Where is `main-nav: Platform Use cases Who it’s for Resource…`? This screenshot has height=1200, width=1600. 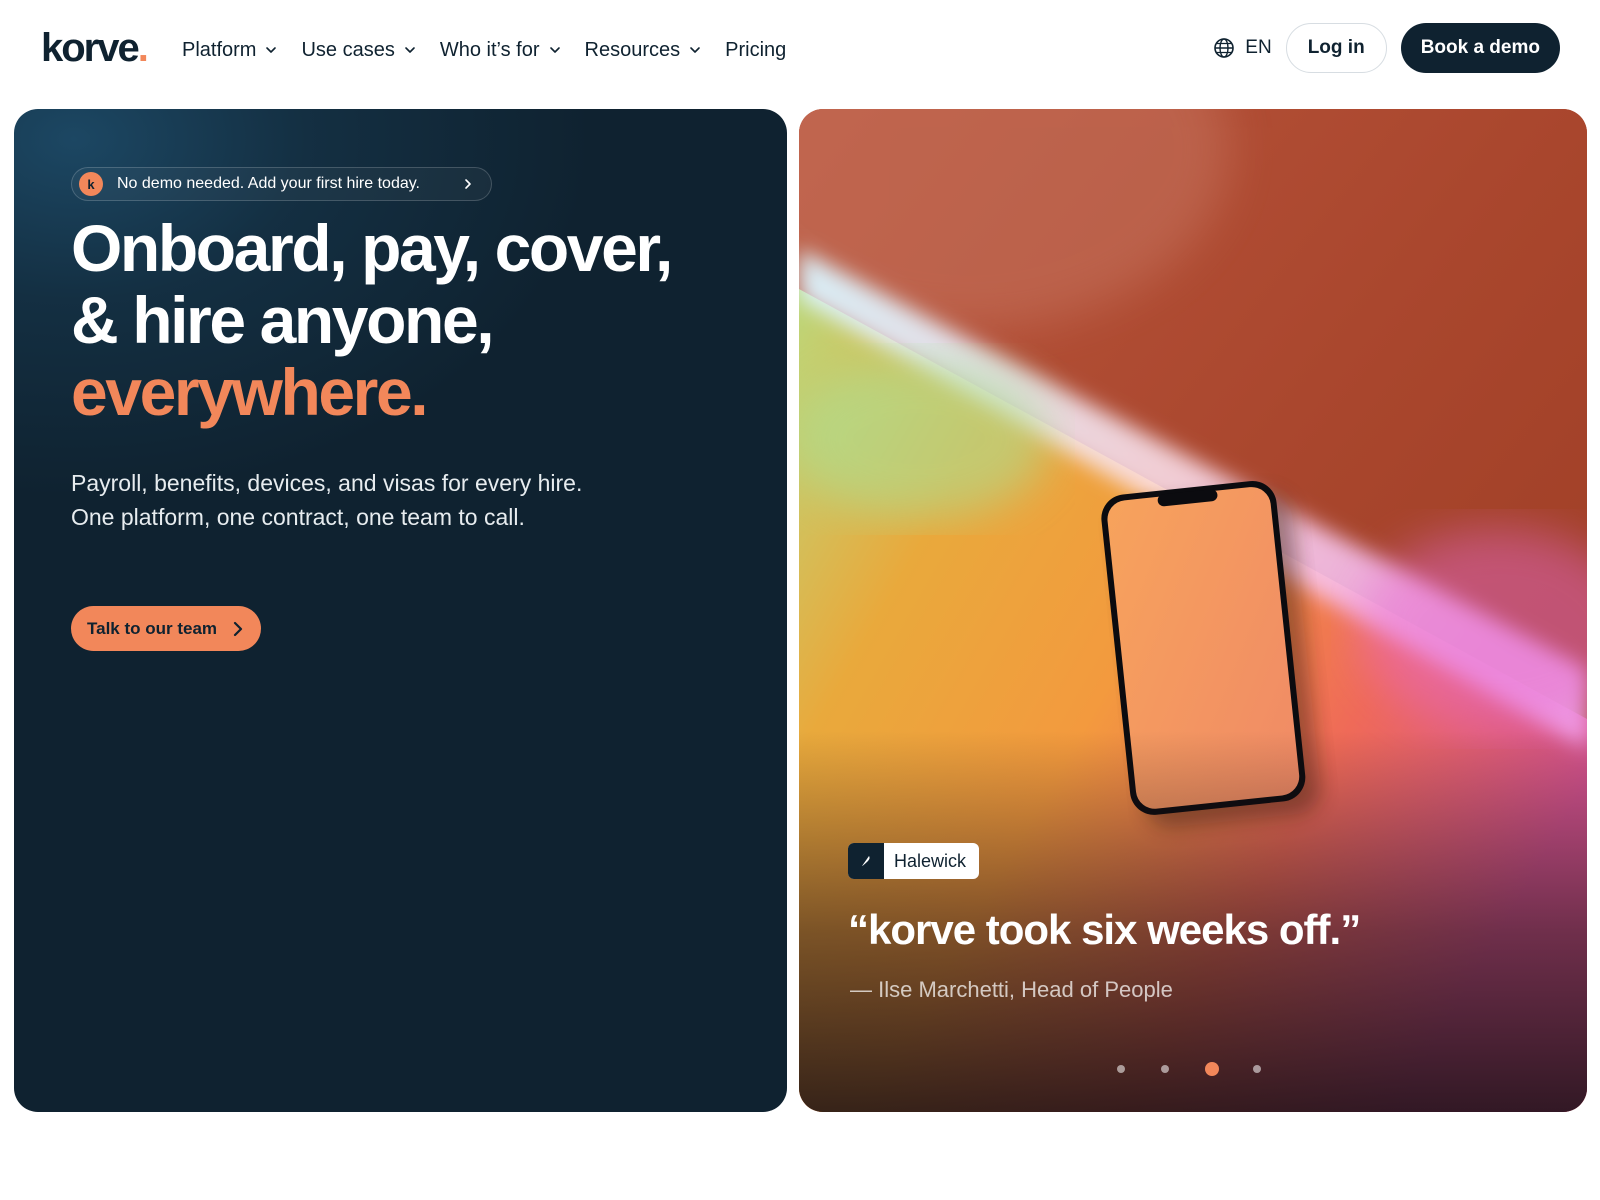 main-nav: Platform Use cases Who it’s for Resource… is located at coordinates (496, 50).